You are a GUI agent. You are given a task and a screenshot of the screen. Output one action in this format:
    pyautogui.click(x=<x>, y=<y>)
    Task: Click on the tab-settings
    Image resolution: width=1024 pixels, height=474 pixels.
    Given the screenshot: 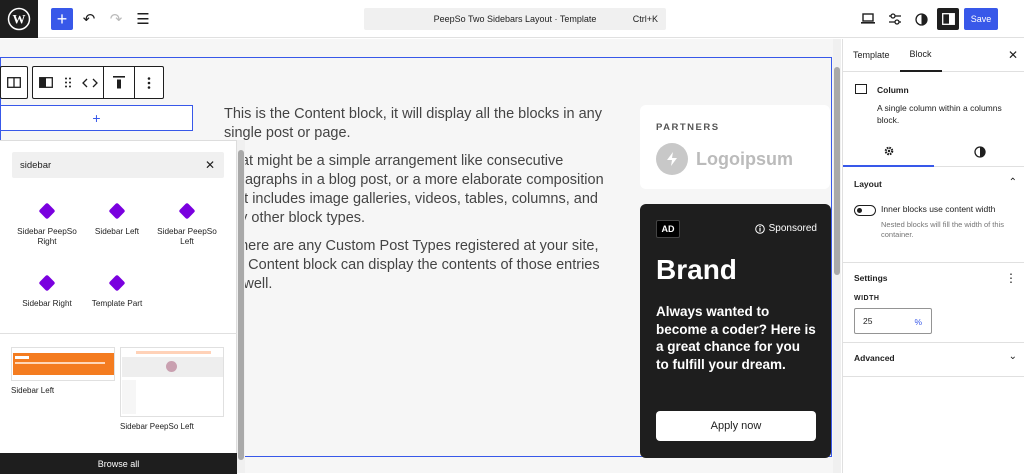 What is the action you would take?
    pyautogui.click(x=888, y=152)
    